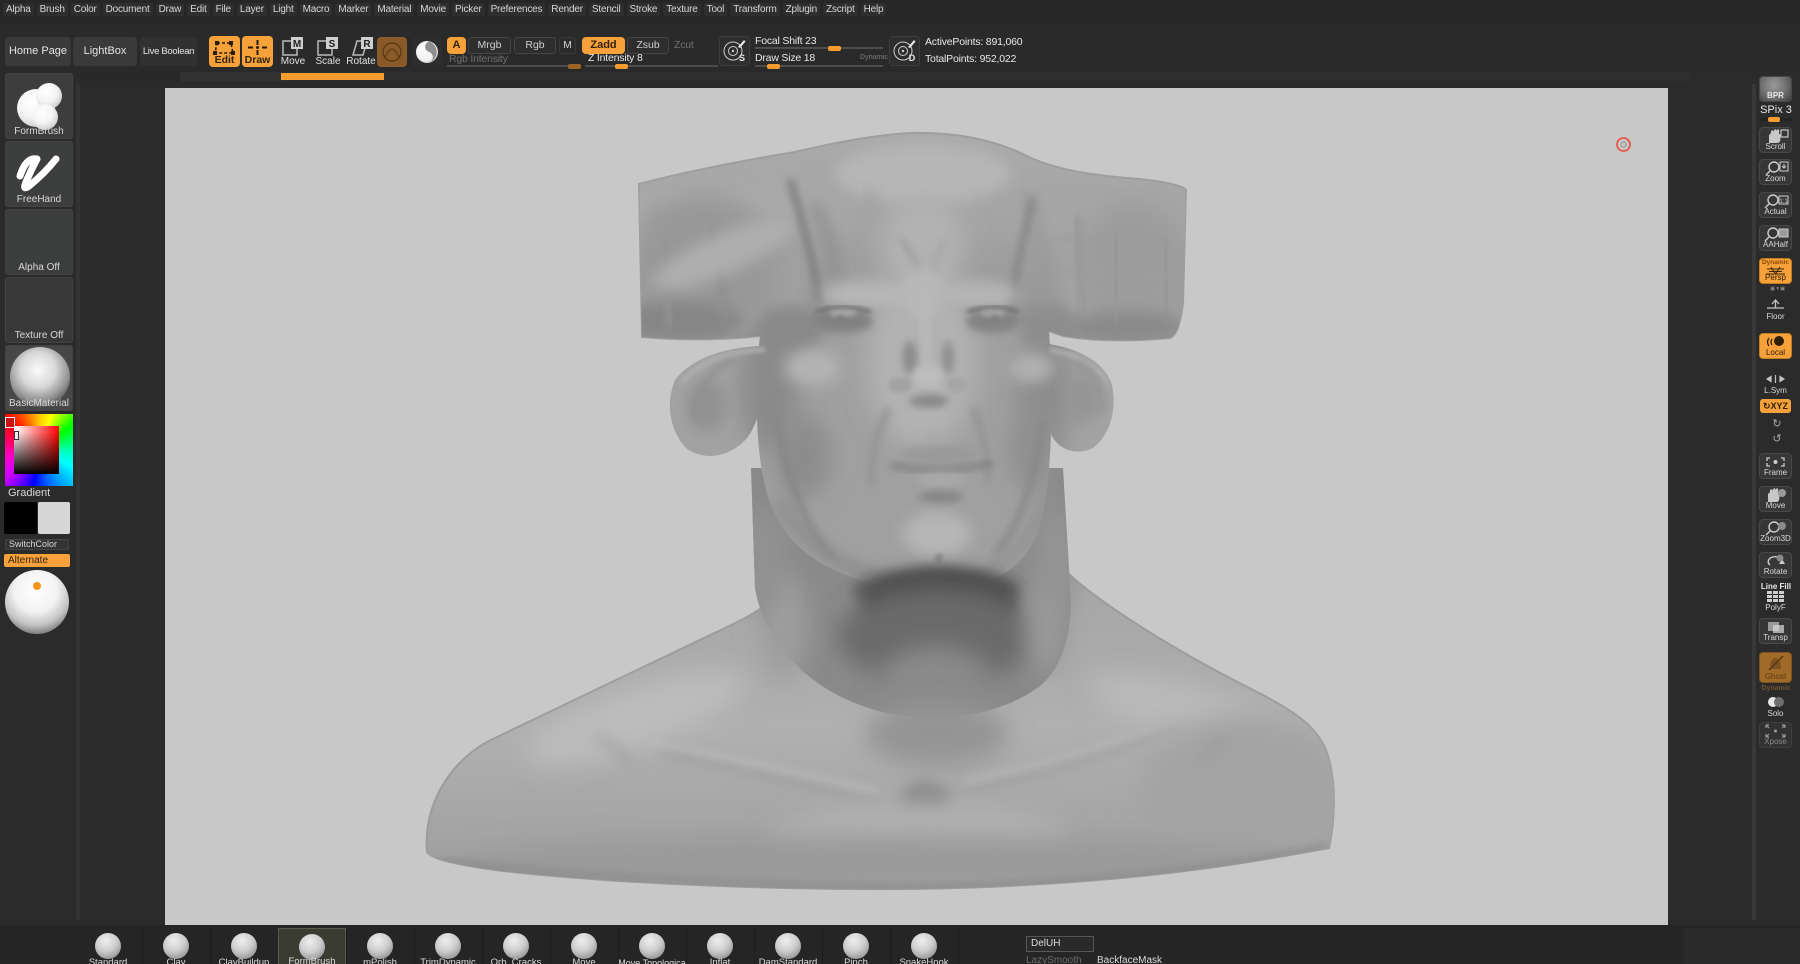 This screenshot has width=1800, height=964. What do you see at coordinates (367, 44) in the screenshot?
I see `svg-text: R` at bounding box center [367, 44].